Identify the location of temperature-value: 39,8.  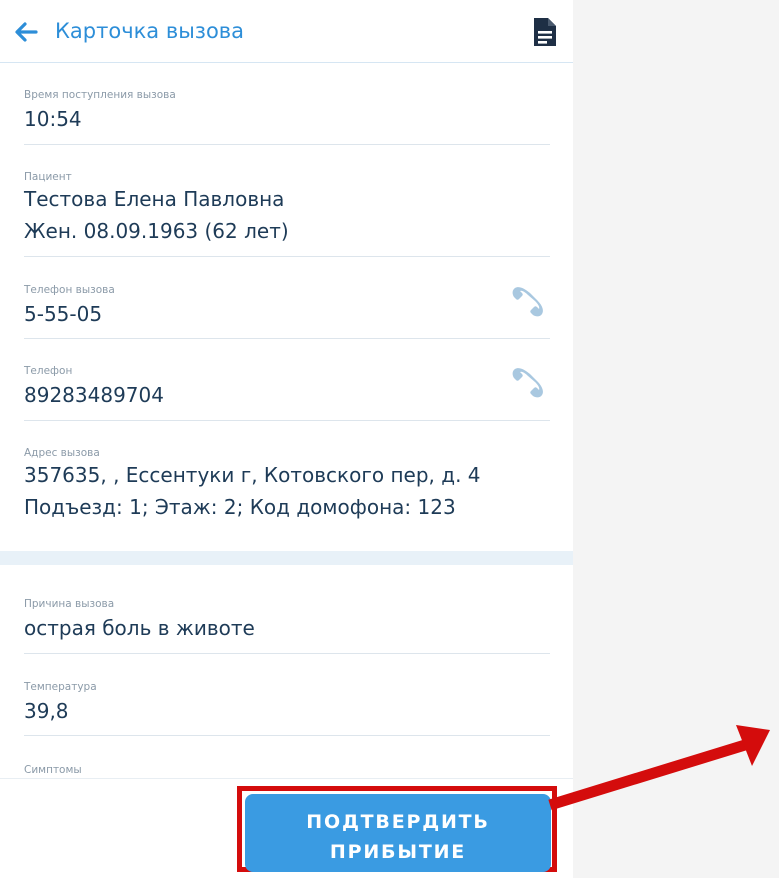
(46, 711).